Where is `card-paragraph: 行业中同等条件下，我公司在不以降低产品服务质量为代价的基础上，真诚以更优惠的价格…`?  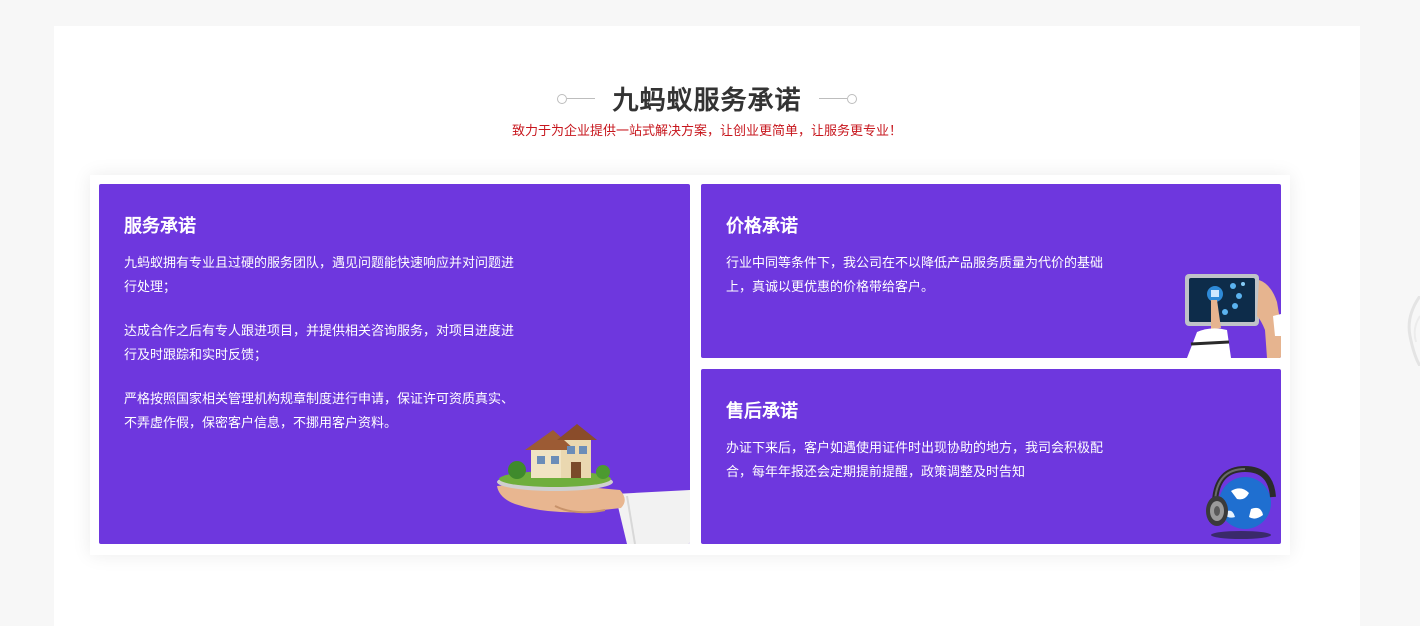 card-paragraph: 行业中同等条件下，我公司在不以降低产品服务质量为代价的基础上，真诚以更优惠的价格… is located at coordinates (915, 275).